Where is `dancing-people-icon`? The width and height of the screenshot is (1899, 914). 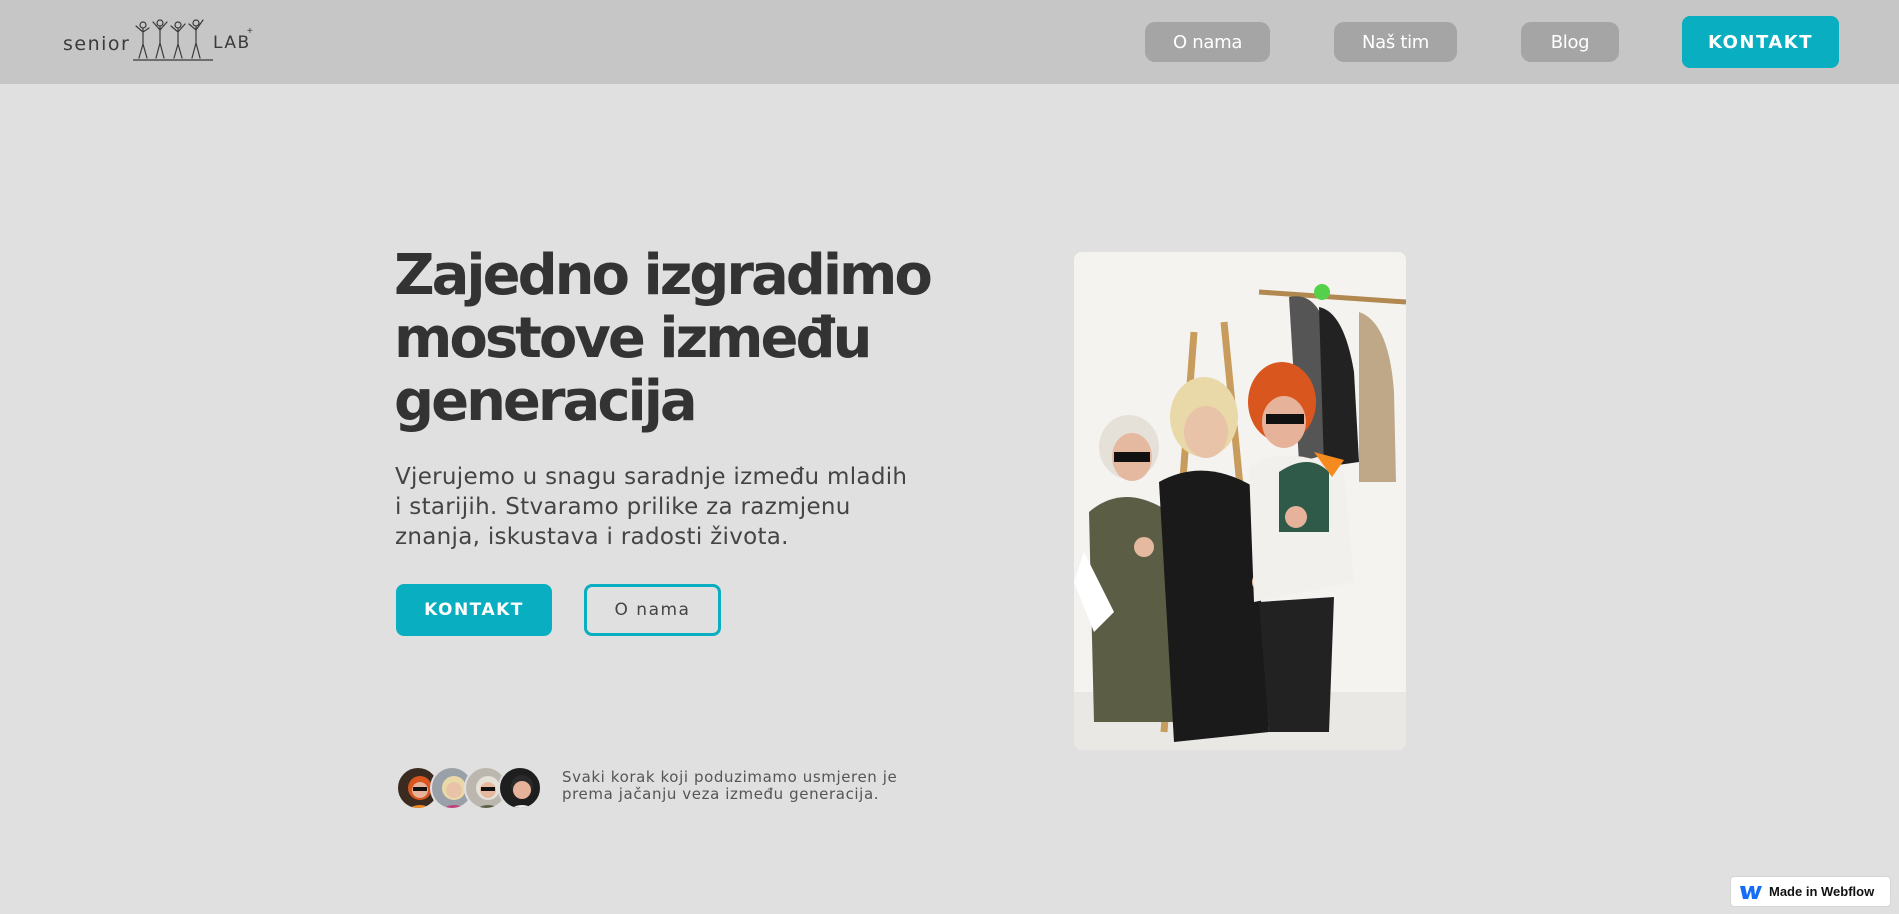 dancing-people-icon is located at coordinates (173, 40).